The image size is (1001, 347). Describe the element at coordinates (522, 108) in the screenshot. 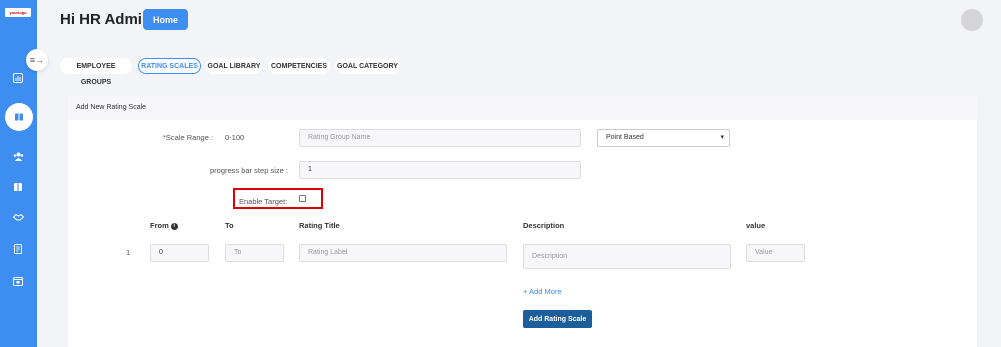

I see `section-title: Add New Rating Scale` at that location.